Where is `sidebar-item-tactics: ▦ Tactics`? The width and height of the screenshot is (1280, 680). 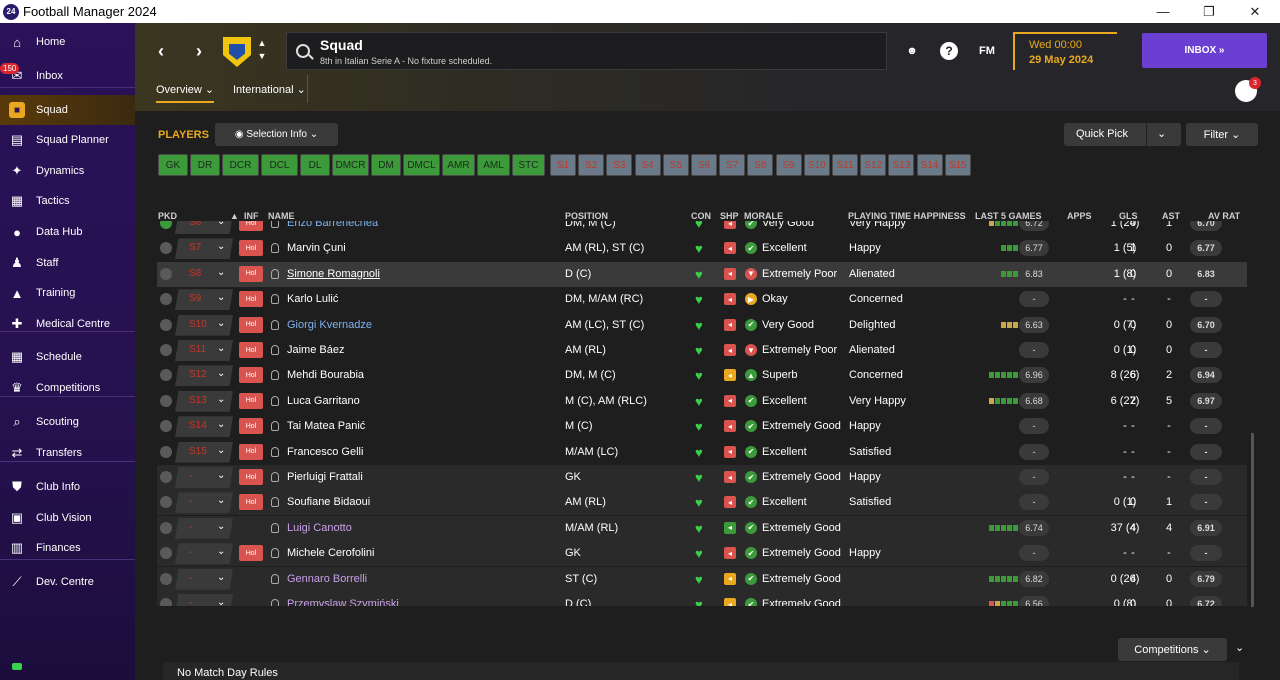 sidebar-item-tactics: ▦ Tactics is located at coordinates (67, 201).